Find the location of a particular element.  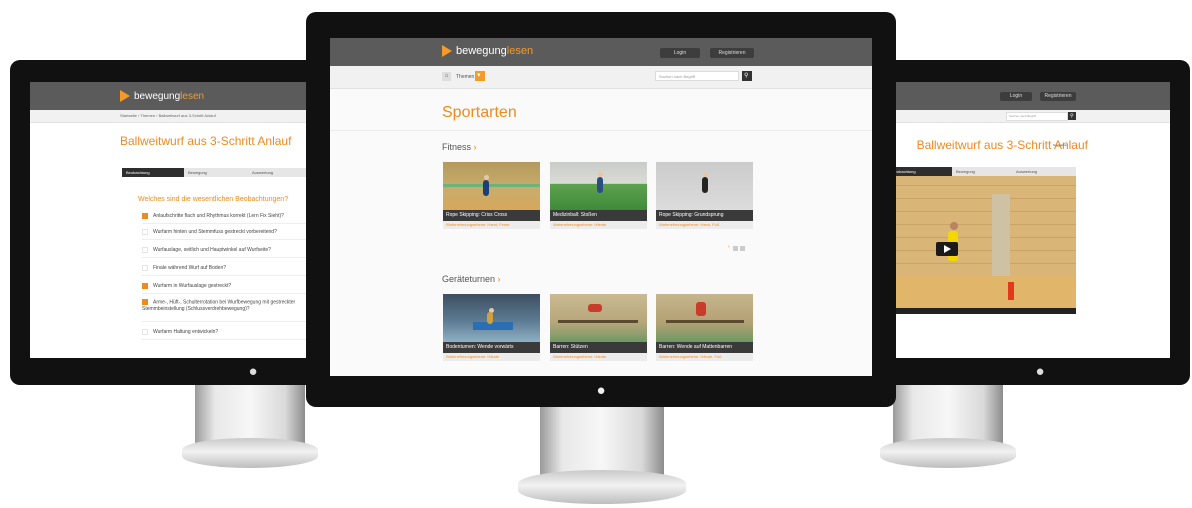

left-stand-neck is located at coordinates (250, 415).